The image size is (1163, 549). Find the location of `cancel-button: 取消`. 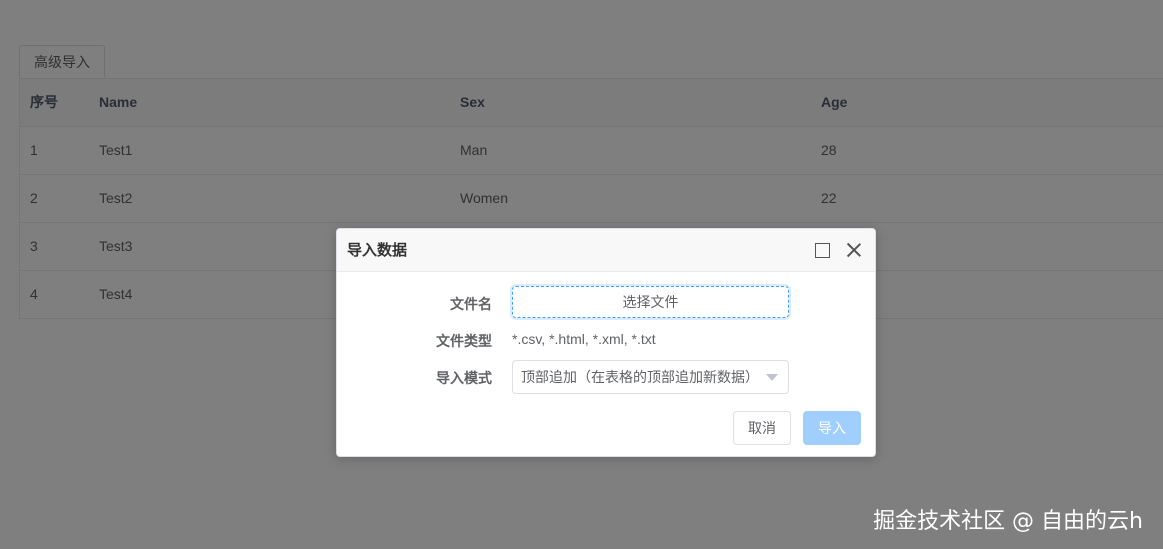

cancel-button: 取消 is located at coordinates (762, 428).